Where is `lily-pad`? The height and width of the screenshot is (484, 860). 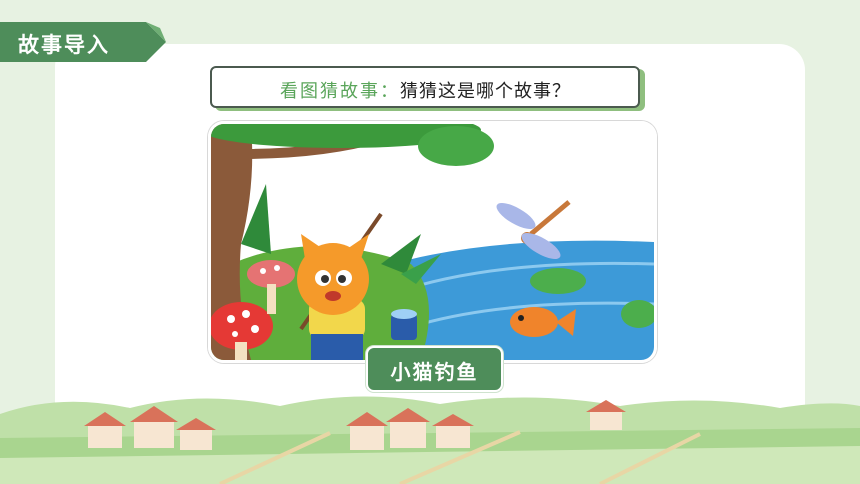 lily-pad is located at coordinates (558, 281).